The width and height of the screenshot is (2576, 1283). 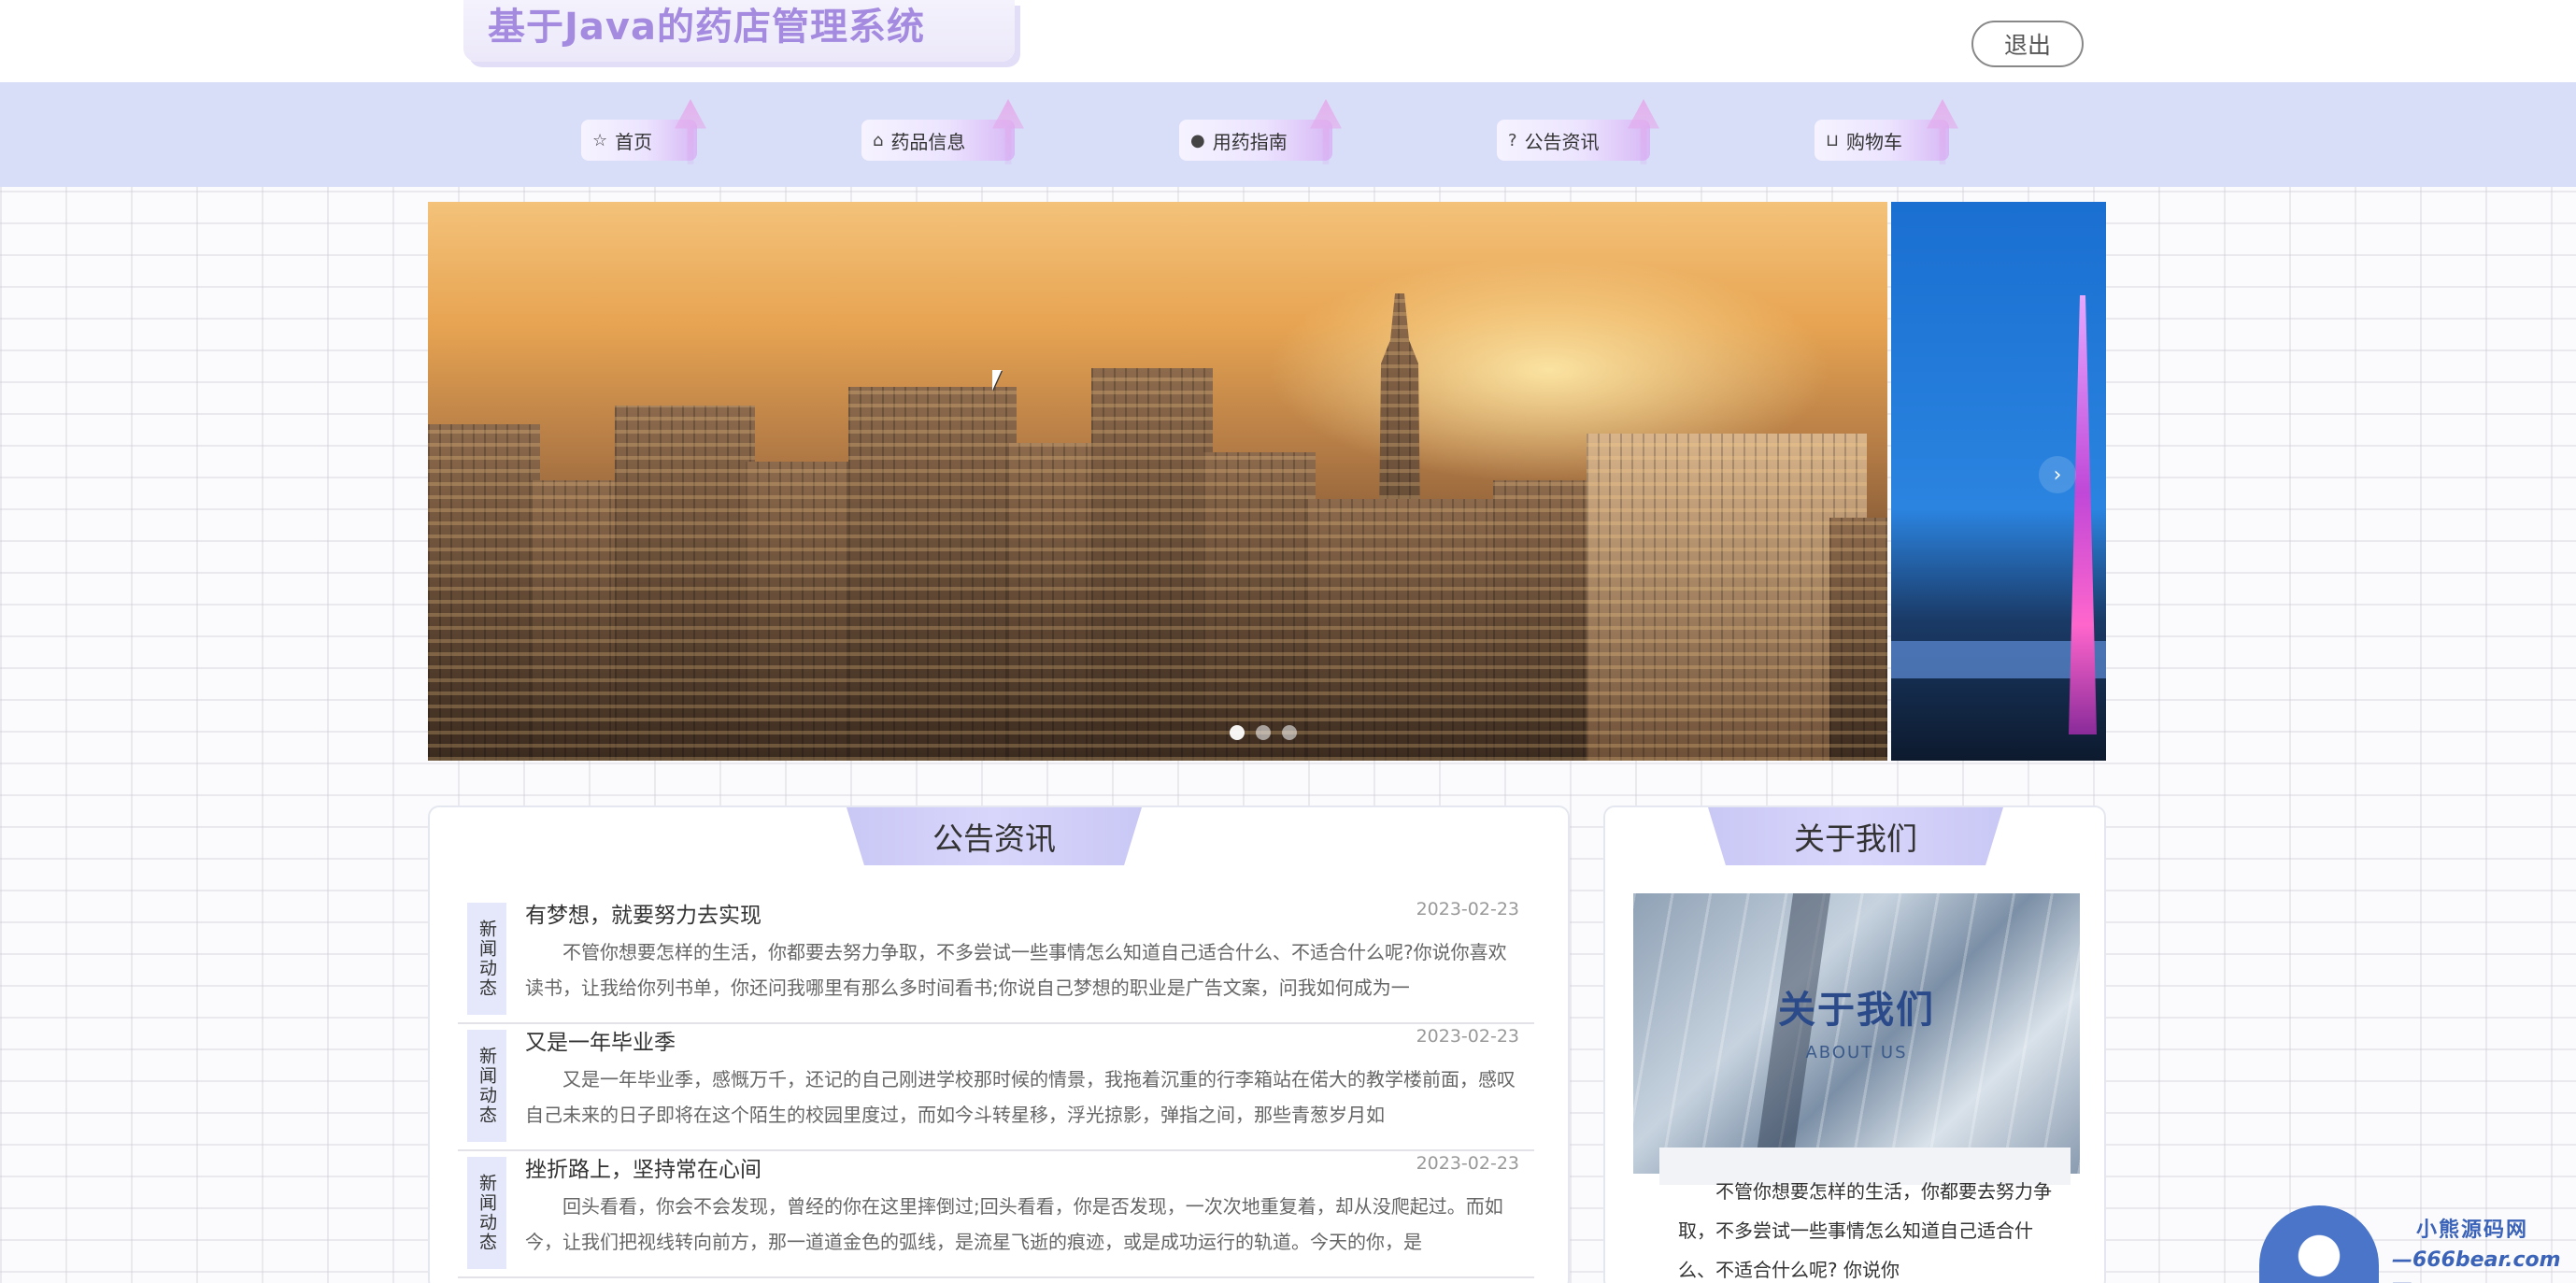 I want to click on nav-item-label: 首页, so click(x=634, y=141).